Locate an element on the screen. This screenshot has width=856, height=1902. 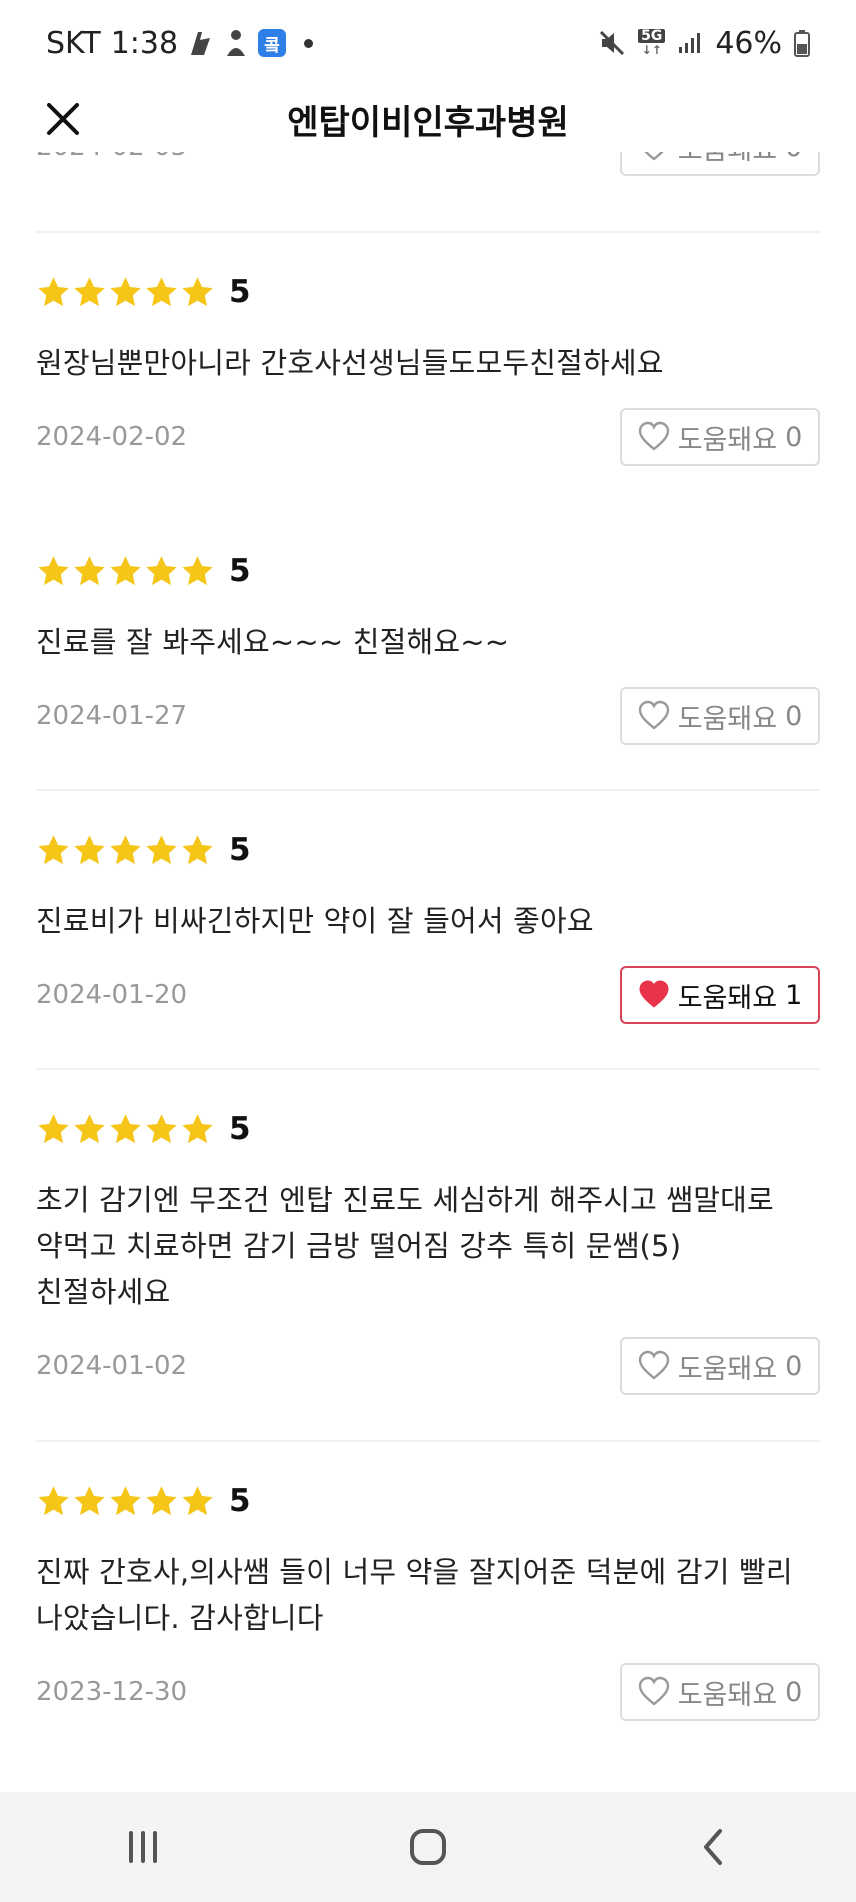
recent-apps-button is located at coordinates (143, 1847).